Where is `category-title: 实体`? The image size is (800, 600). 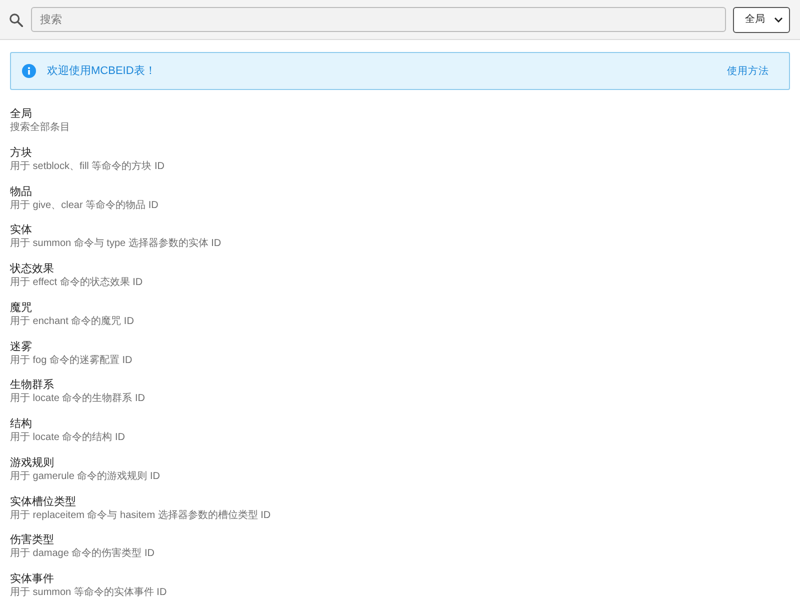 category-title: 实体 is located at coordinates (21, 231).